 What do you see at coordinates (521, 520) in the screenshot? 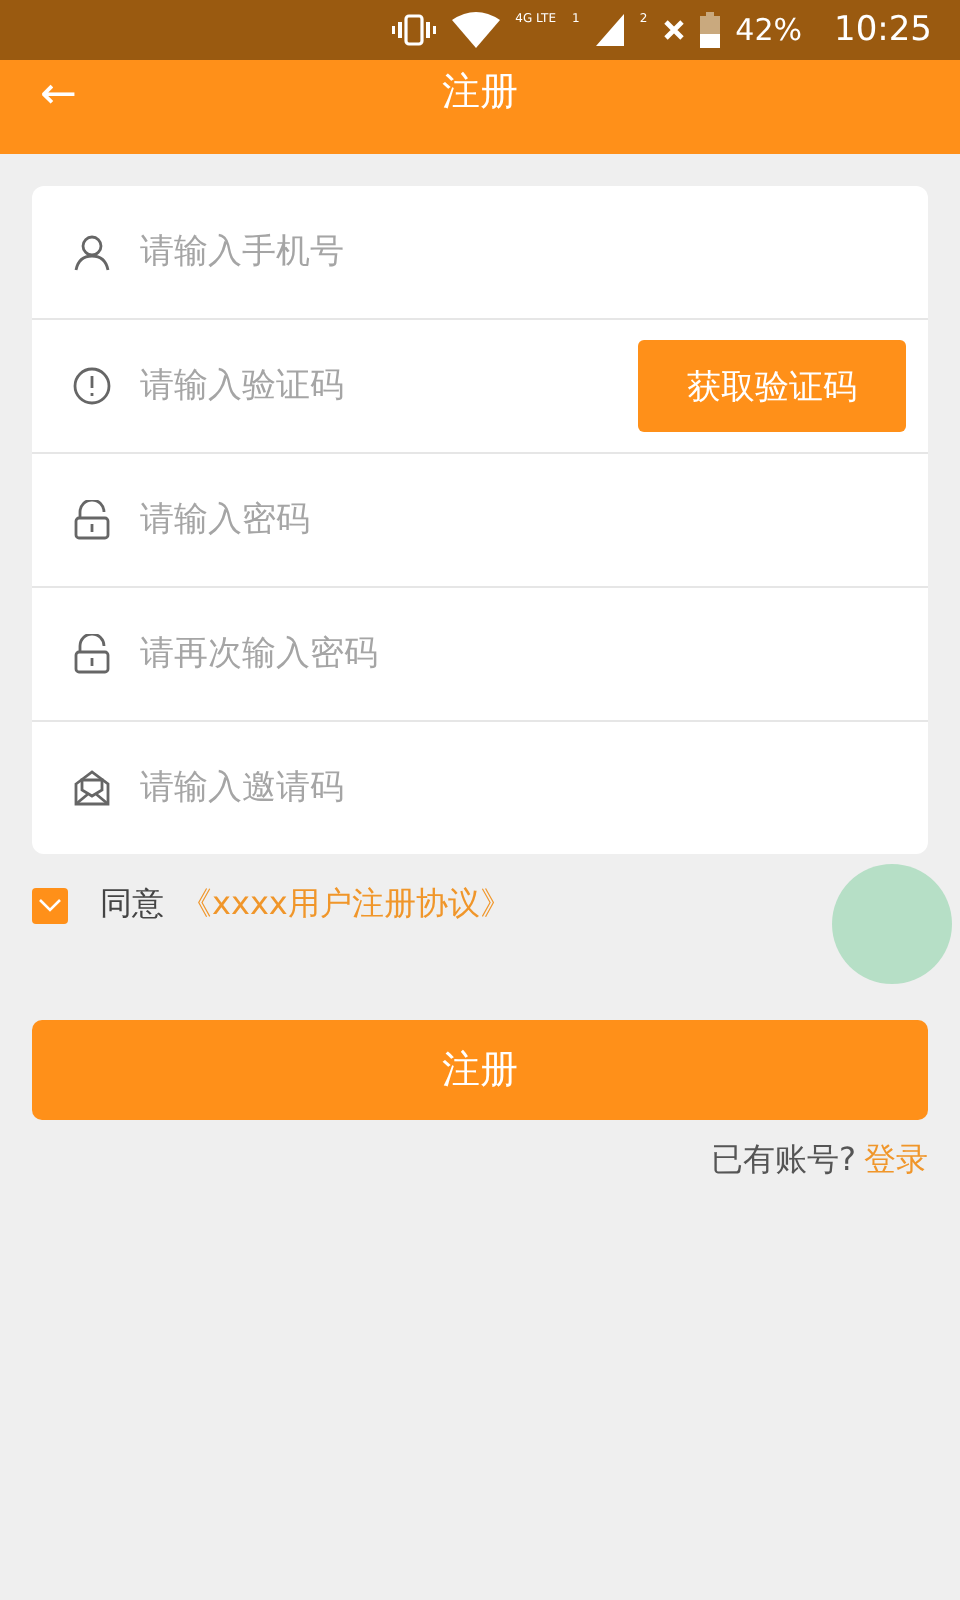
I see `input-field: 请输入密码` at bounding box center [521, 520].